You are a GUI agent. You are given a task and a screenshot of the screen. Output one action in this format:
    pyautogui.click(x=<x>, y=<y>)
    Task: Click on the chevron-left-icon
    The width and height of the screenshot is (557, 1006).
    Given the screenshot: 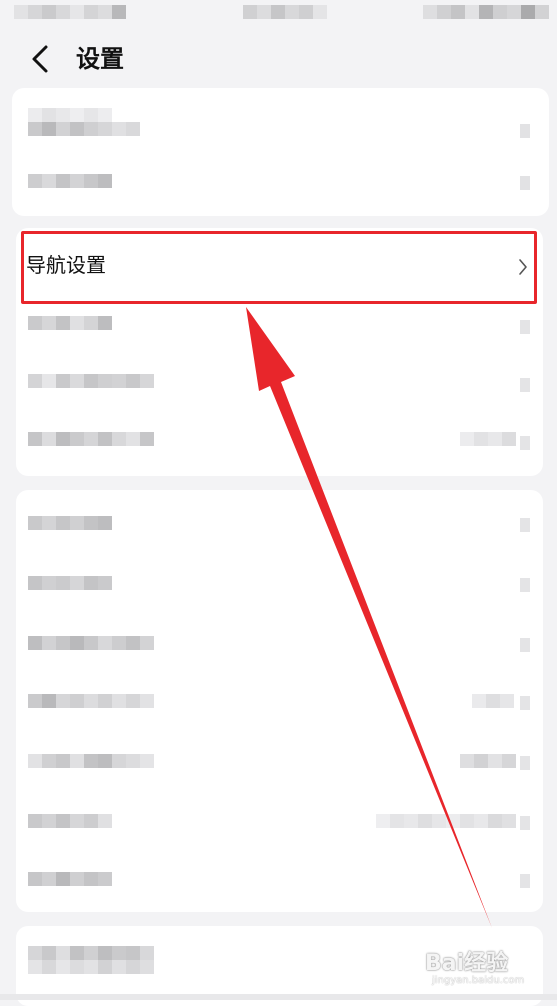 What is the action you would take?
    pyautogui.click(x=41, y=59)
    